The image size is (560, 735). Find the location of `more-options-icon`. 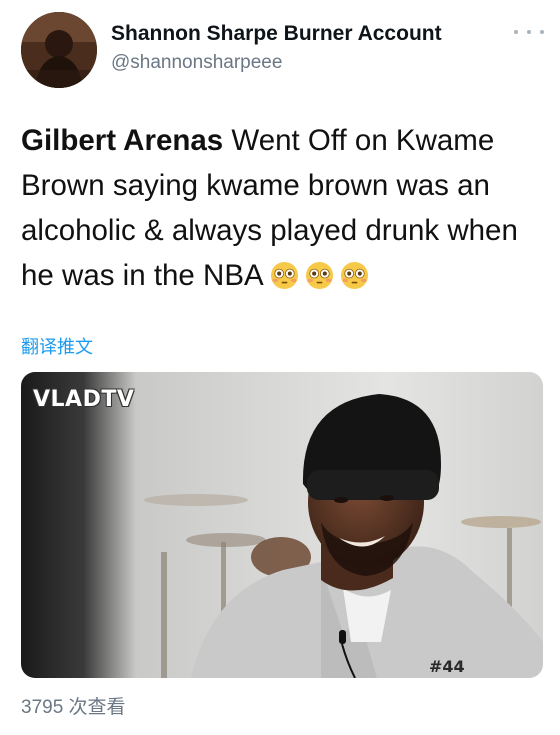

more-options-icon is located at coordinates (529, 32).